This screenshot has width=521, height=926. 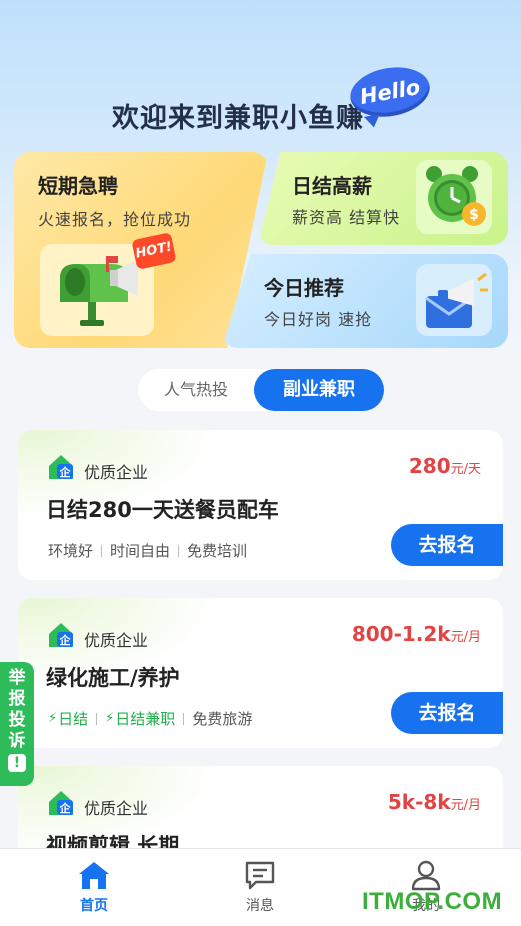 I want to click on job-title: 绿化施工/养护, so click(x=113, y=678).